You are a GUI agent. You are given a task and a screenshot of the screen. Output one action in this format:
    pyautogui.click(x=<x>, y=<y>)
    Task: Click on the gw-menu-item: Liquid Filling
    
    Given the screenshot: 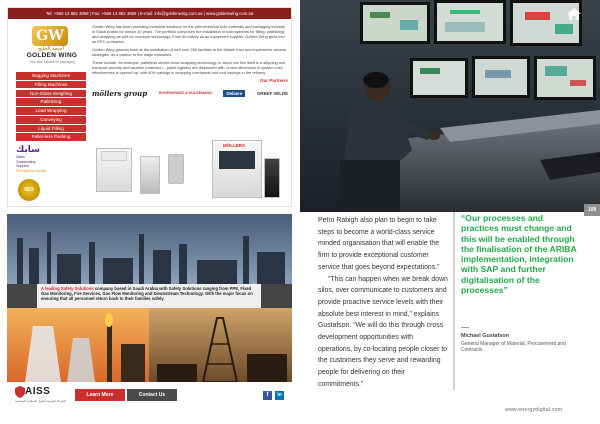 What is the action you would take?
    pyautogui.click(x=51, y=128)
    